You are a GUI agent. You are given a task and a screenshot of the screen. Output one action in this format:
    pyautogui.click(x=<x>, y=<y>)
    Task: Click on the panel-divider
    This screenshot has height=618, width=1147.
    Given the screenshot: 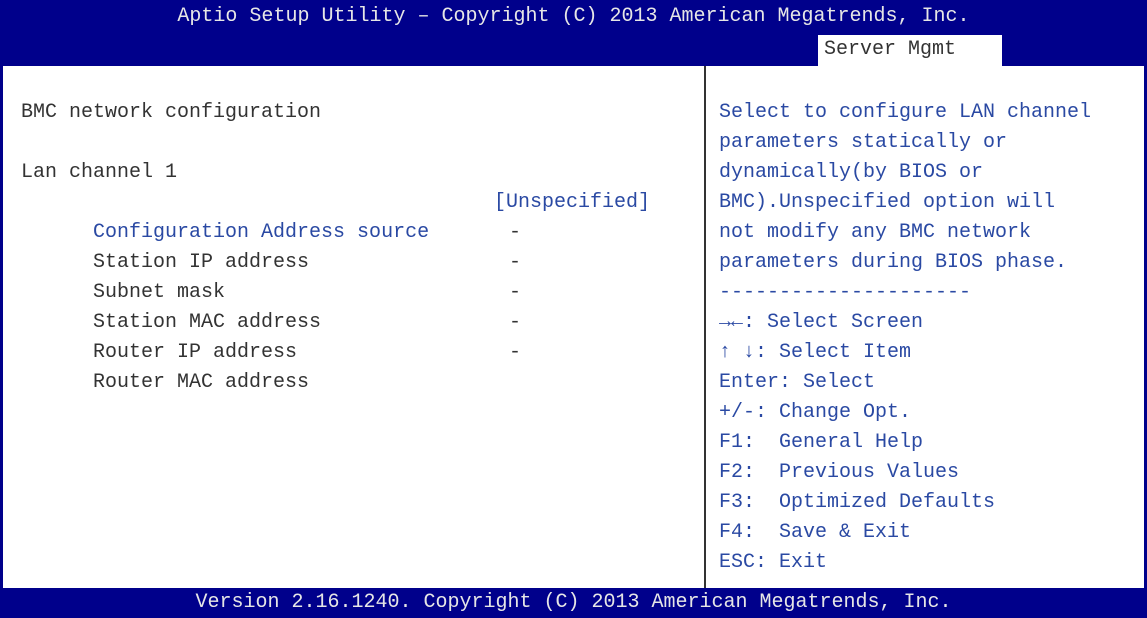 What is the action you would take?
    pyautogui.click(x=705, y=327)
    